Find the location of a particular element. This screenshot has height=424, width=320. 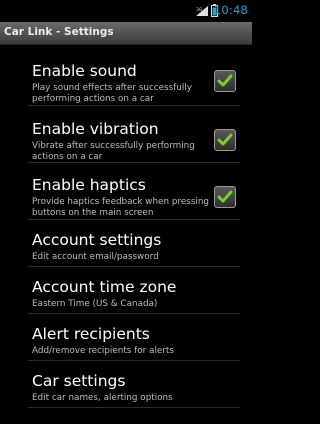

setting-title: Enable haptics is located at coordinates (89, 185).